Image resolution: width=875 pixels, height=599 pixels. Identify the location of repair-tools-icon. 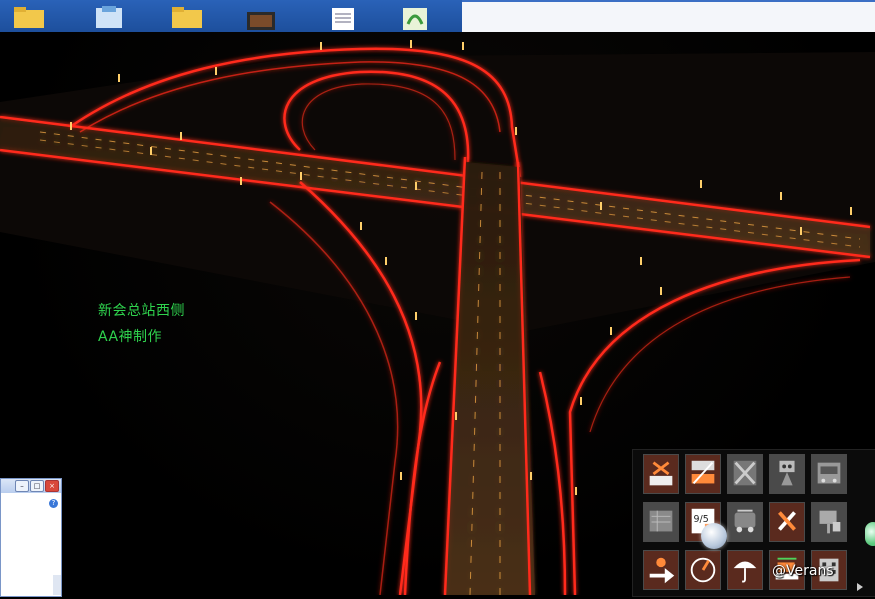
(787, 521).